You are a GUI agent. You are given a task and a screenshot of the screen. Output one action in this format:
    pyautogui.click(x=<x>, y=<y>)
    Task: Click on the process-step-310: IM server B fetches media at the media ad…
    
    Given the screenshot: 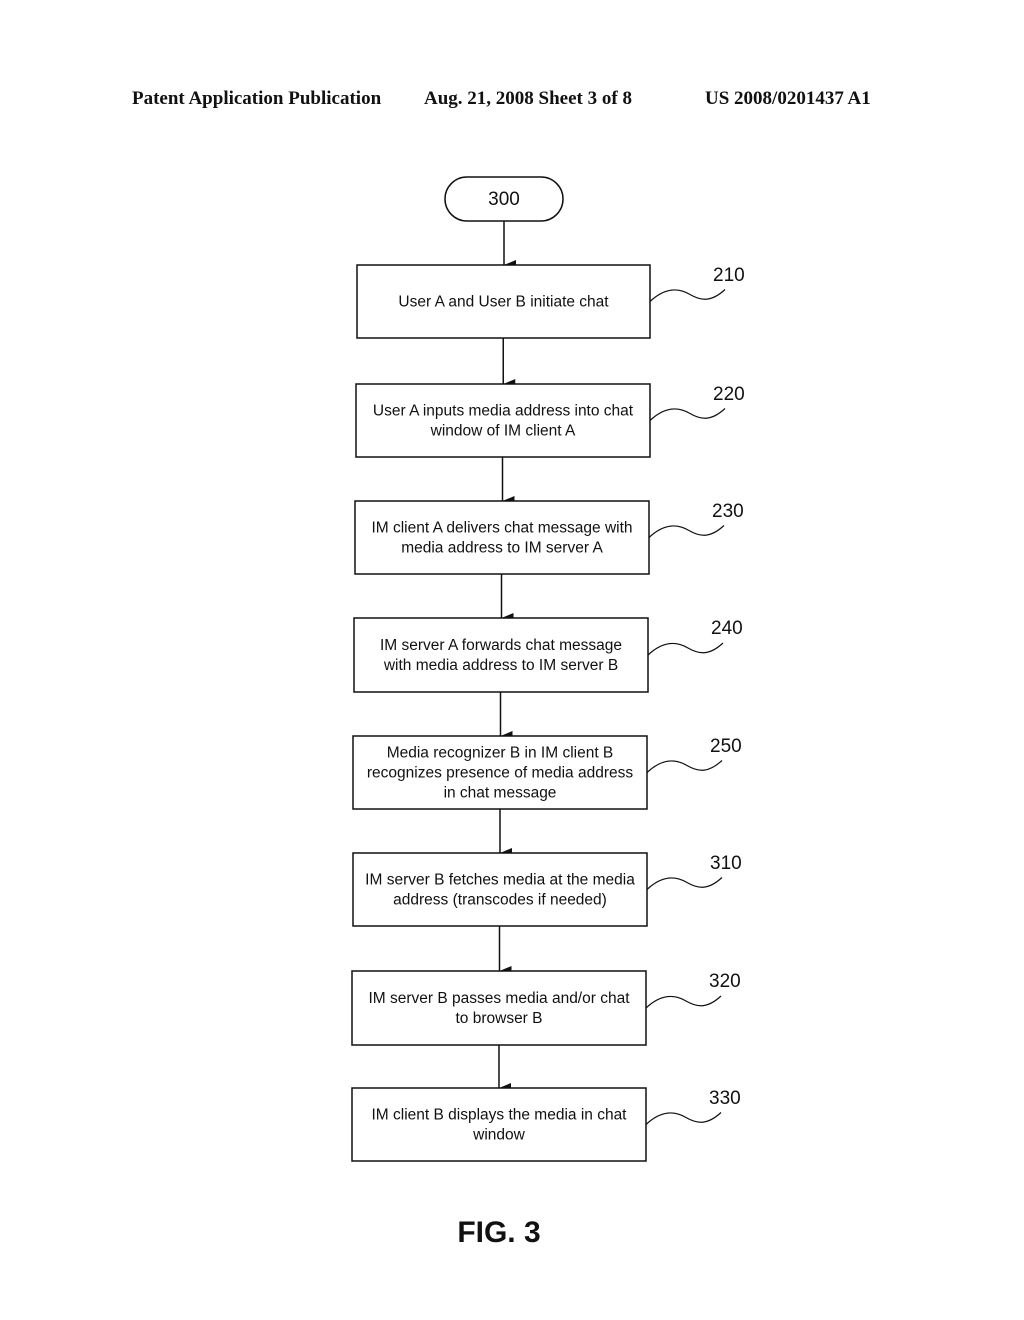 What is the action you would take?
    pyautogui.click(x=547, y=889)
    